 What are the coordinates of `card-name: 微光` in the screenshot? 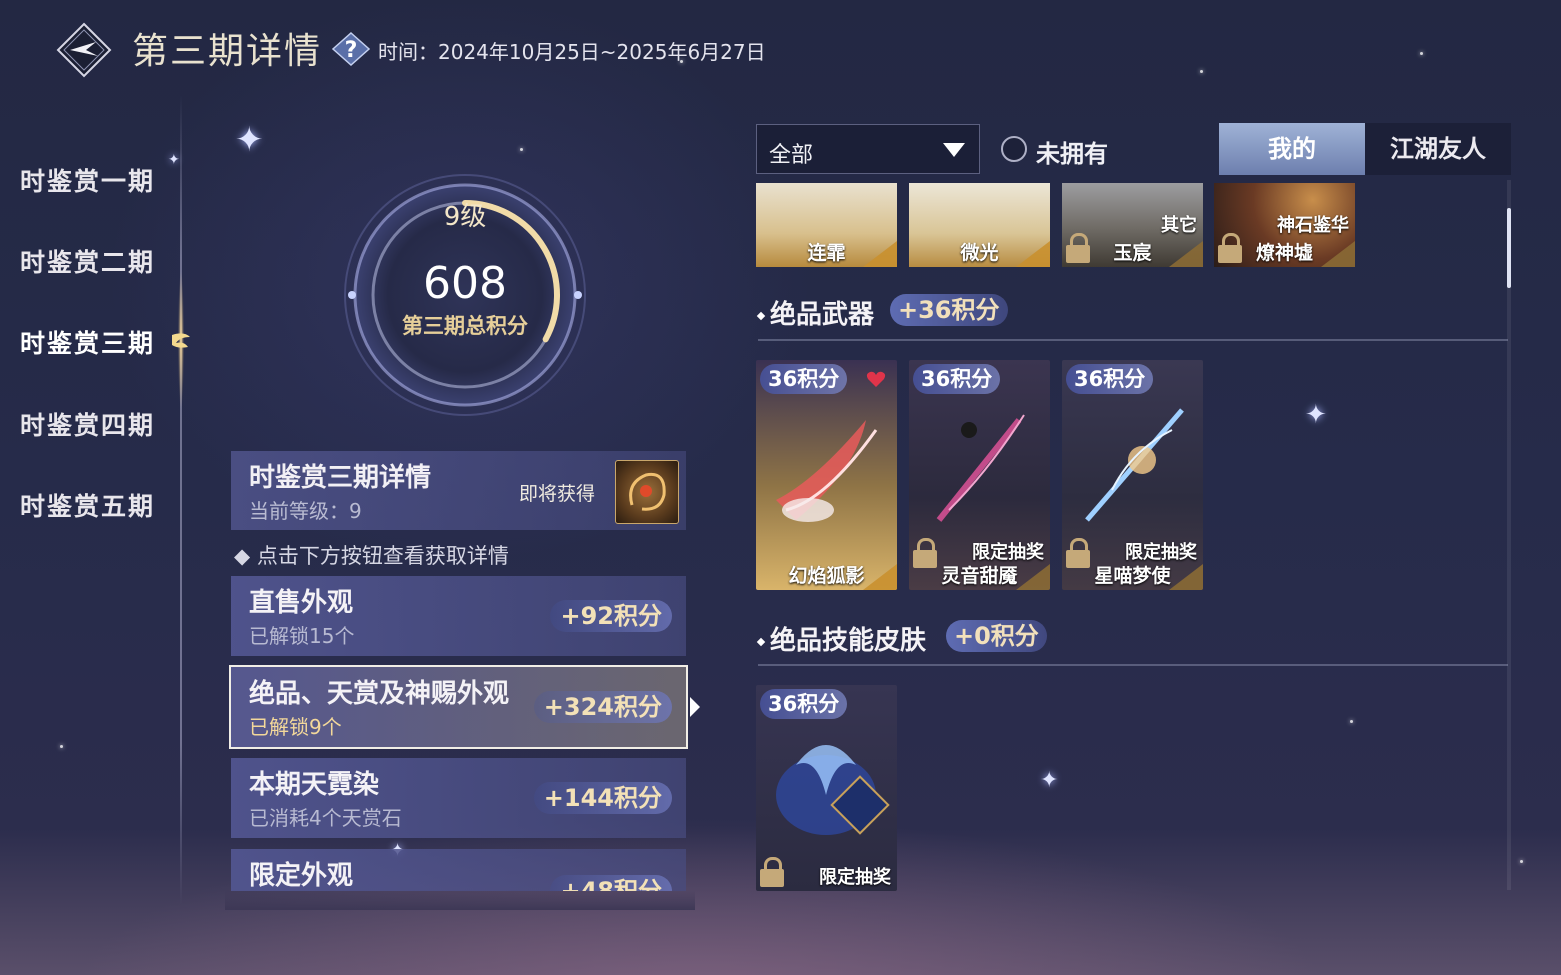 It's located at (979, 253).